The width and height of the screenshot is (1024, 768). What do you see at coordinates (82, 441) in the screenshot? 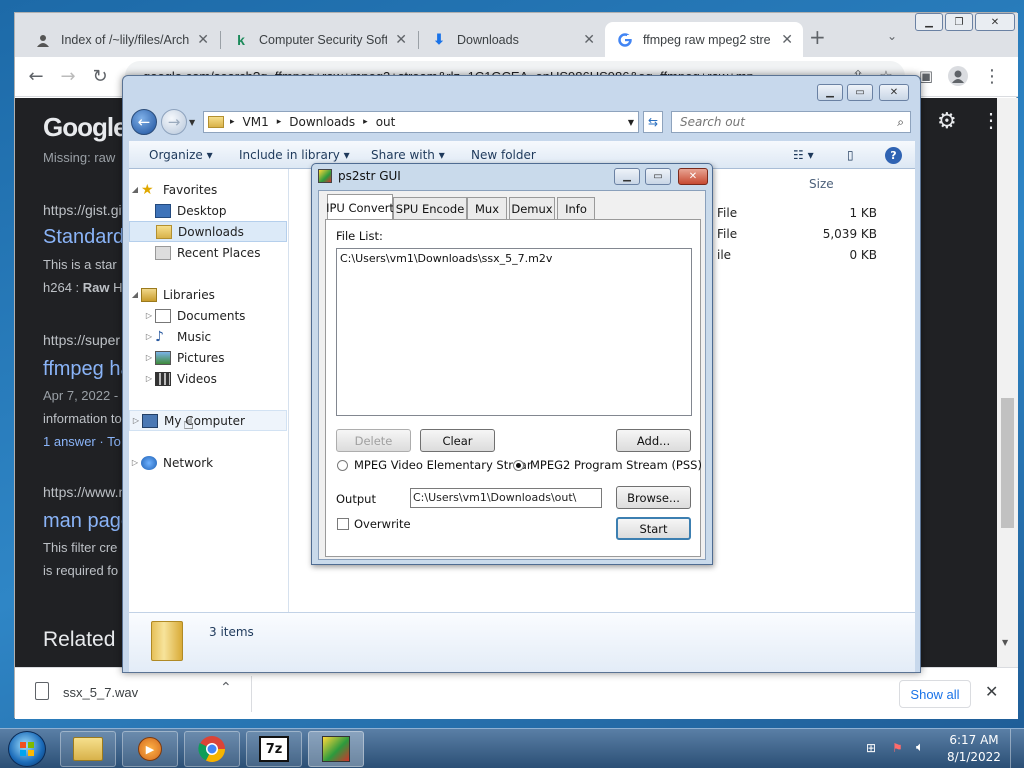
I see `result-answer-link: 1 answer · To` at bounding box center [82, 441].